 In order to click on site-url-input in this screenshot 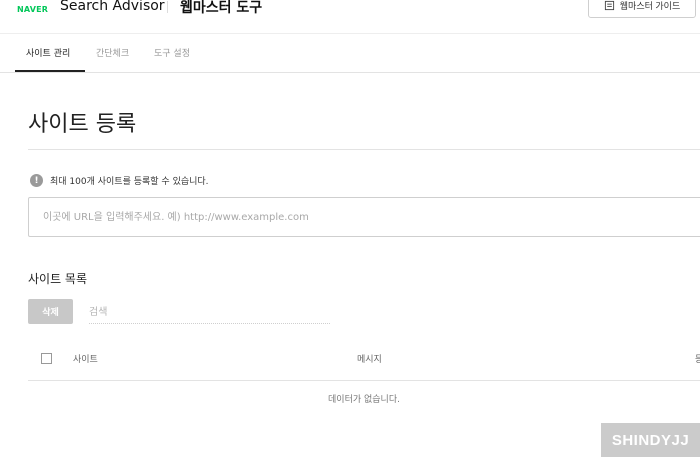, I will do `click(364, 217)`.